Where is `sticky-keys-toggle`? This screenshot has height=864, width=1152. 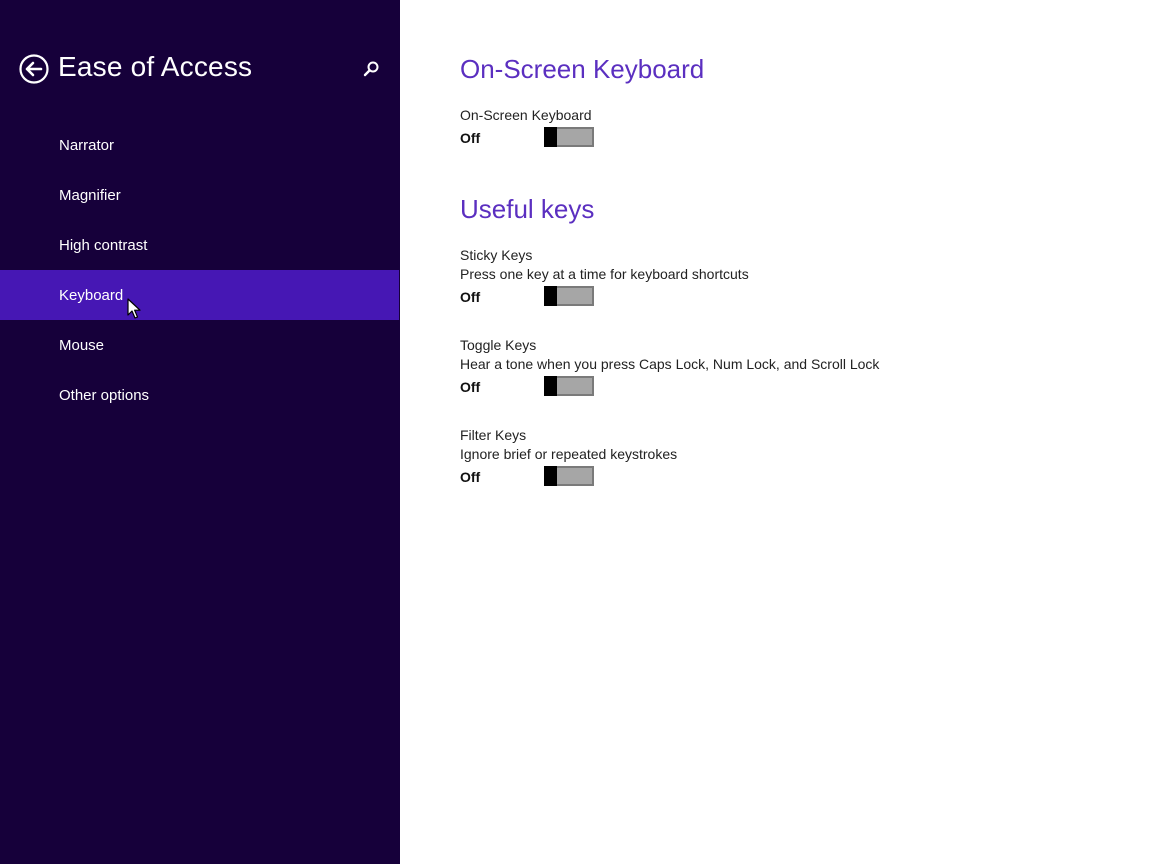
sticky-keys-toggle is located at coordinates (569, 296).